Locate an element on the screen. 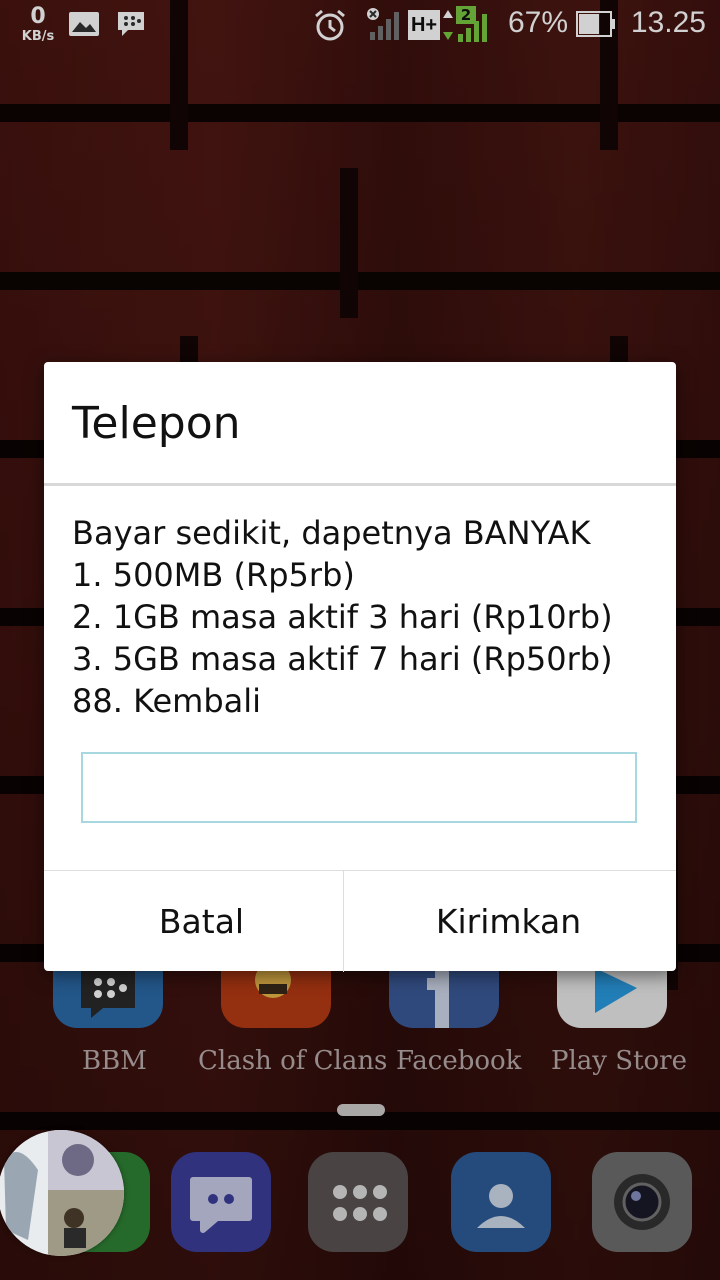 The width and height of the screenshot is (720, 1280). ussd-reply-input is located at coordinates (359, 787).